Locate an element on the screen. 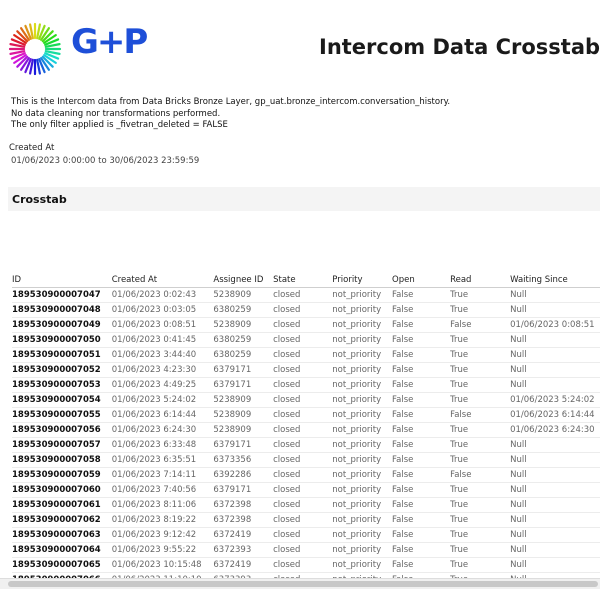 The width and height of the screenshot is (600, 600). table-cell: 01/06/2023 10:15:48 is located at coordinates (162, 565).